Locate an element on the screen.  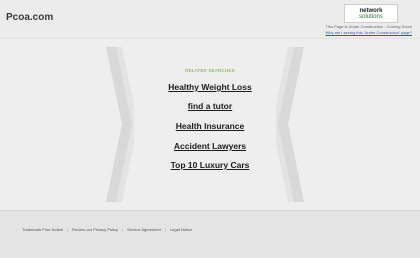
related-link-health-insurance: Health Insurance is located at coordinates (210, 126).